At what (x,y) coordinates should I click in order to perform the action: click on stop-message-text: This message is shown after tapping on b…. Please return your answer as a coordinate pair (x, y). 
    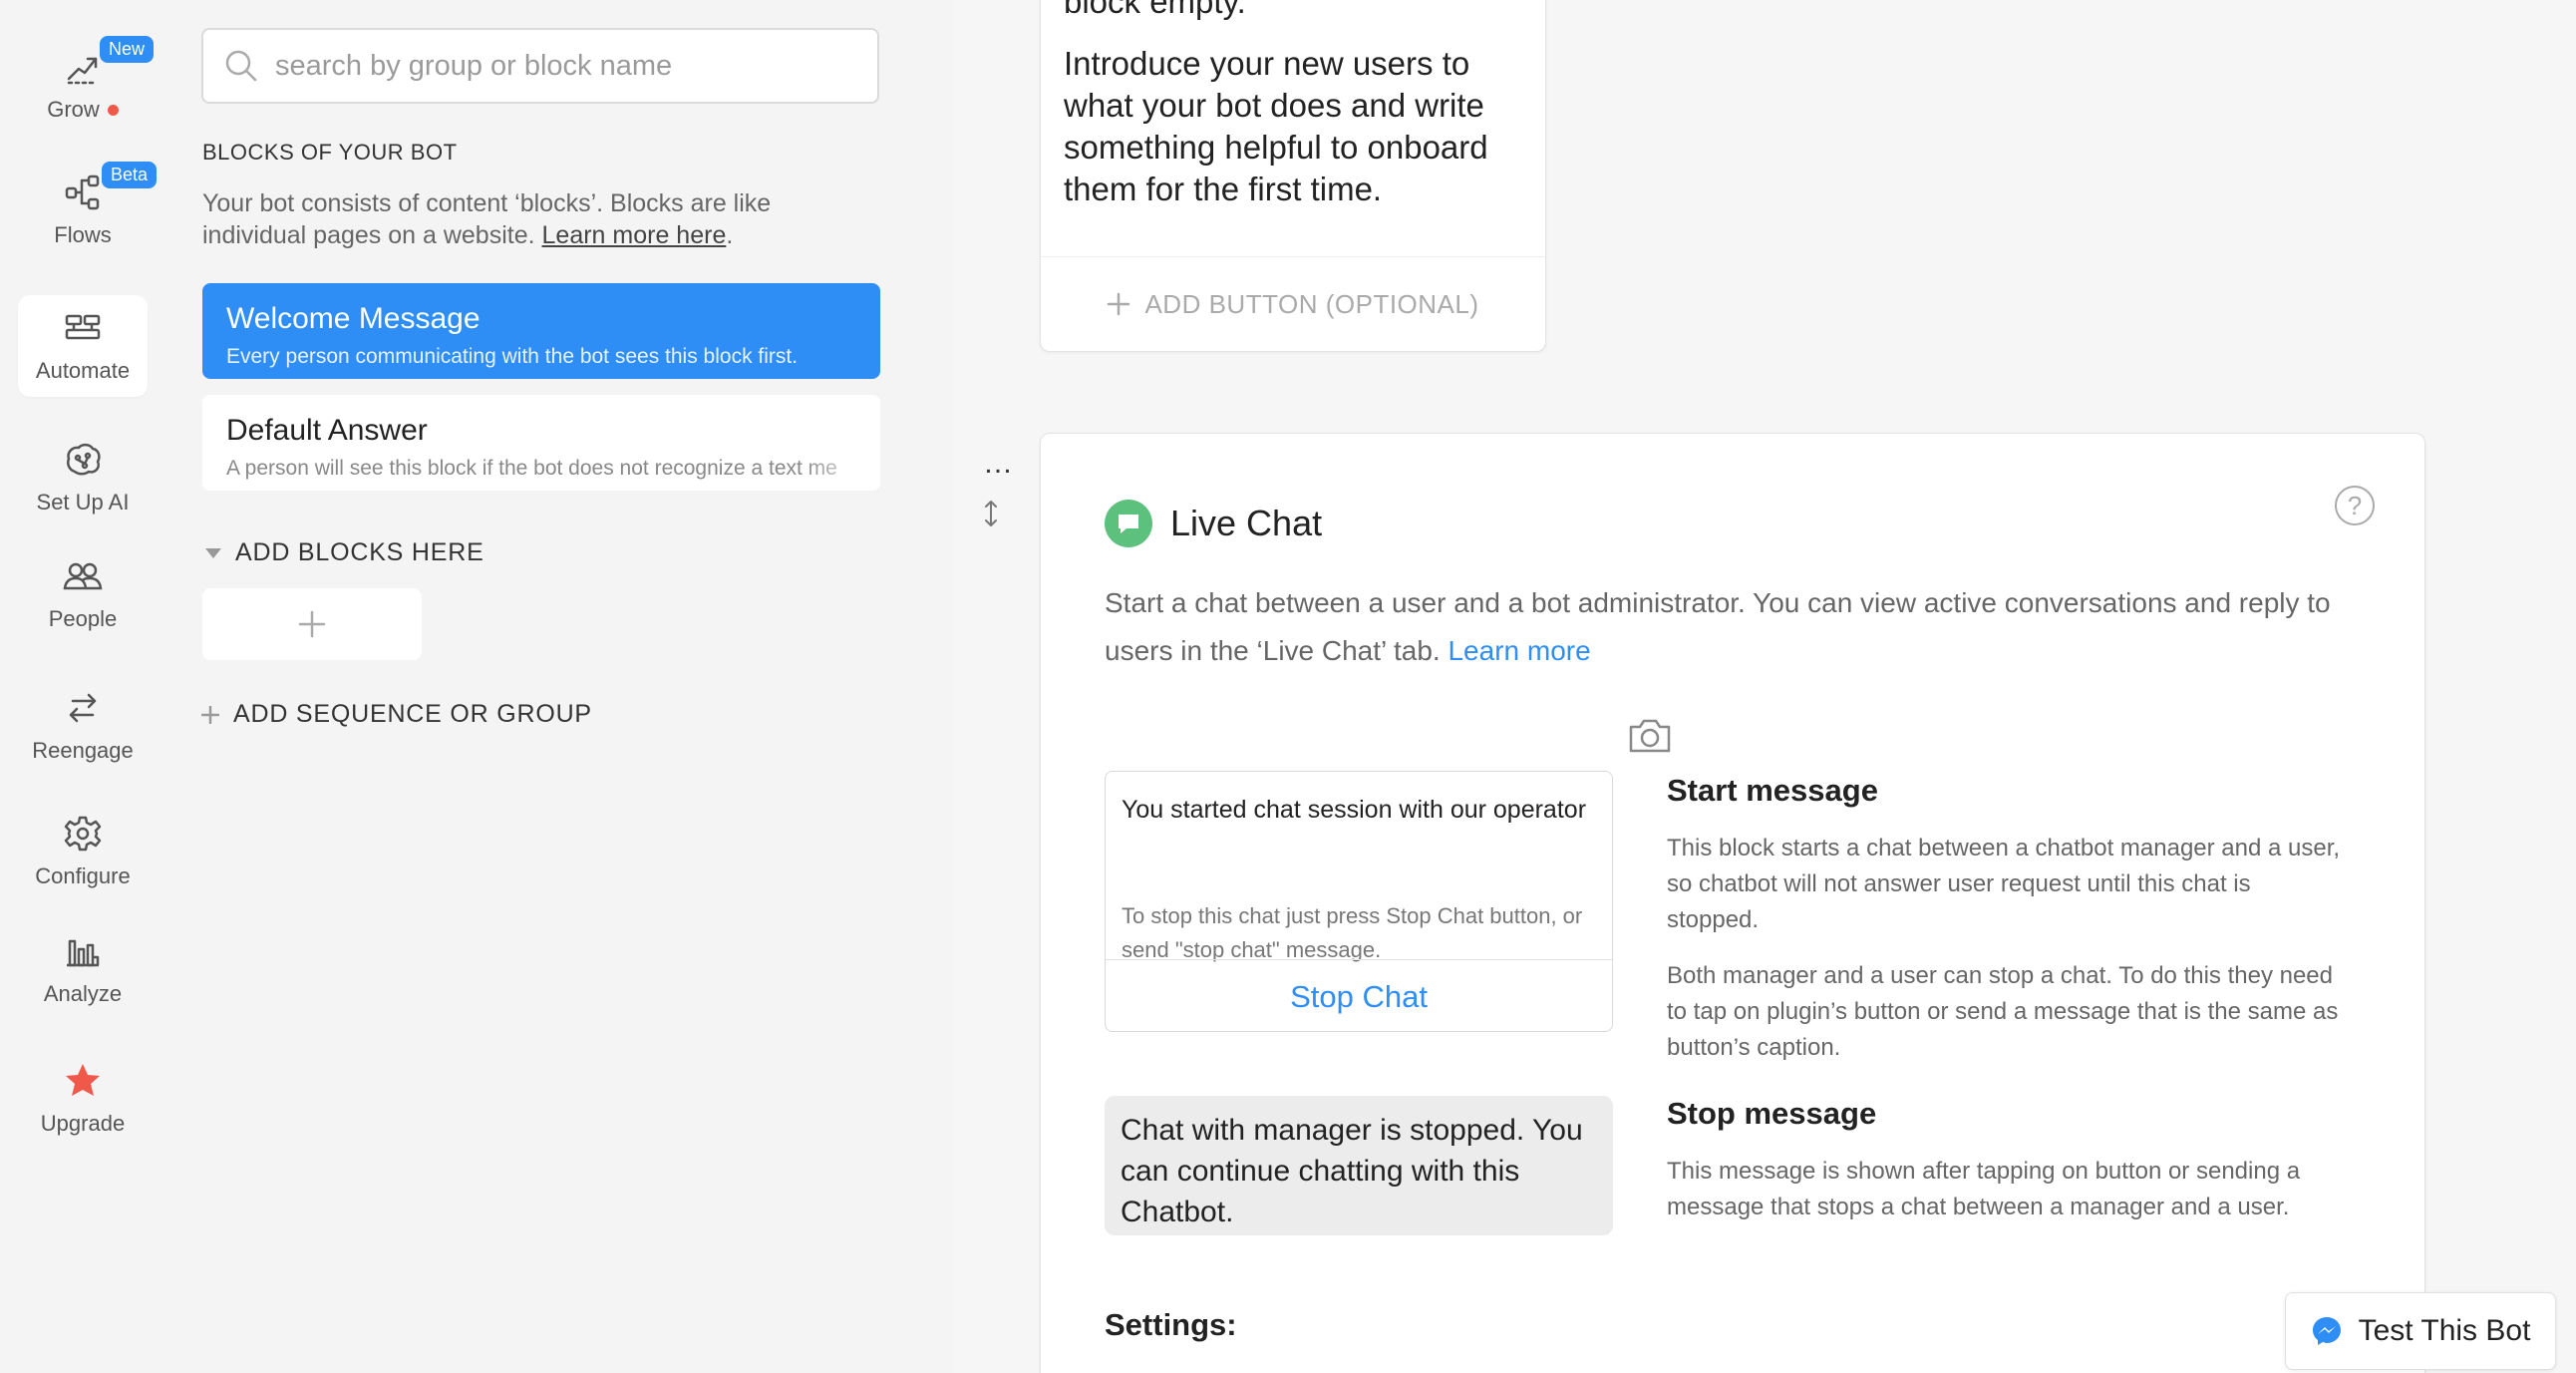
    Looking at the image, I should click on (1984, 1189).